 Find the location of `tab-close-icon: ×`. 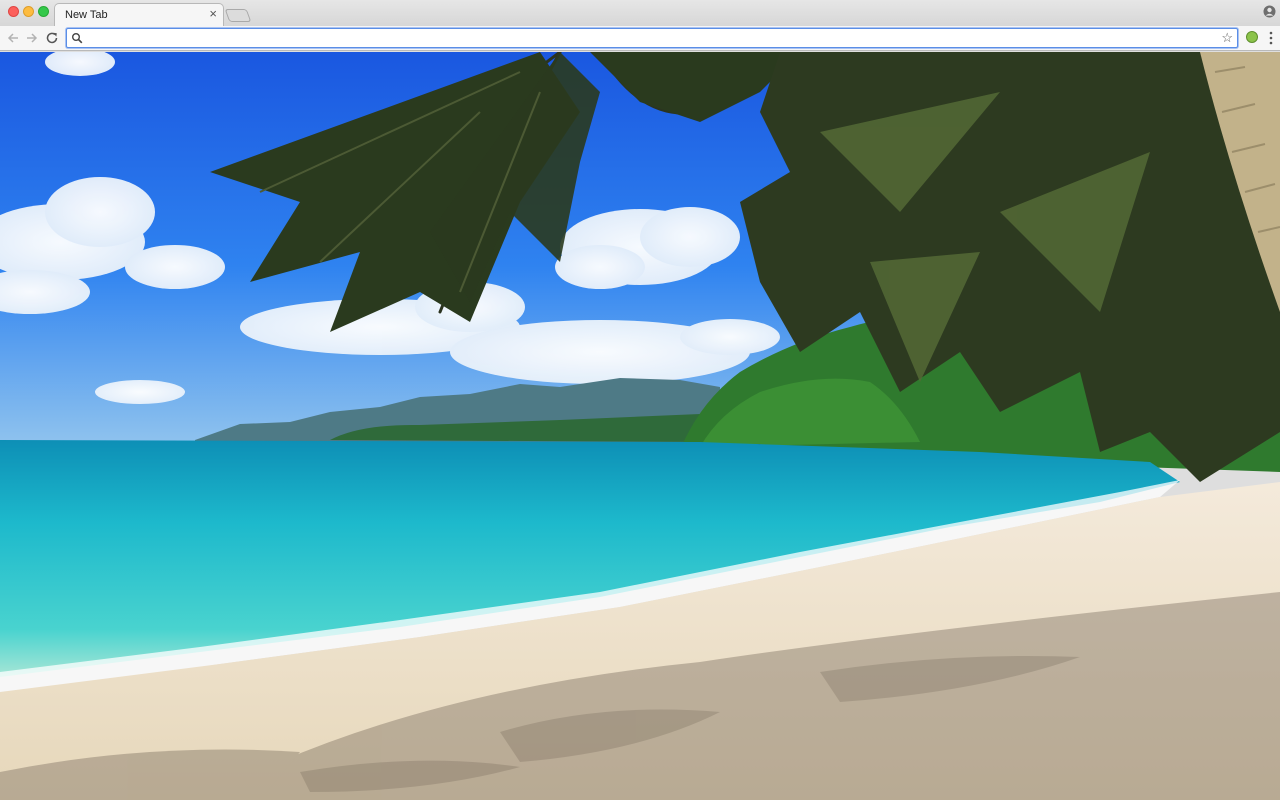

tab-close-icon: × is located at coordinates (213, 13).